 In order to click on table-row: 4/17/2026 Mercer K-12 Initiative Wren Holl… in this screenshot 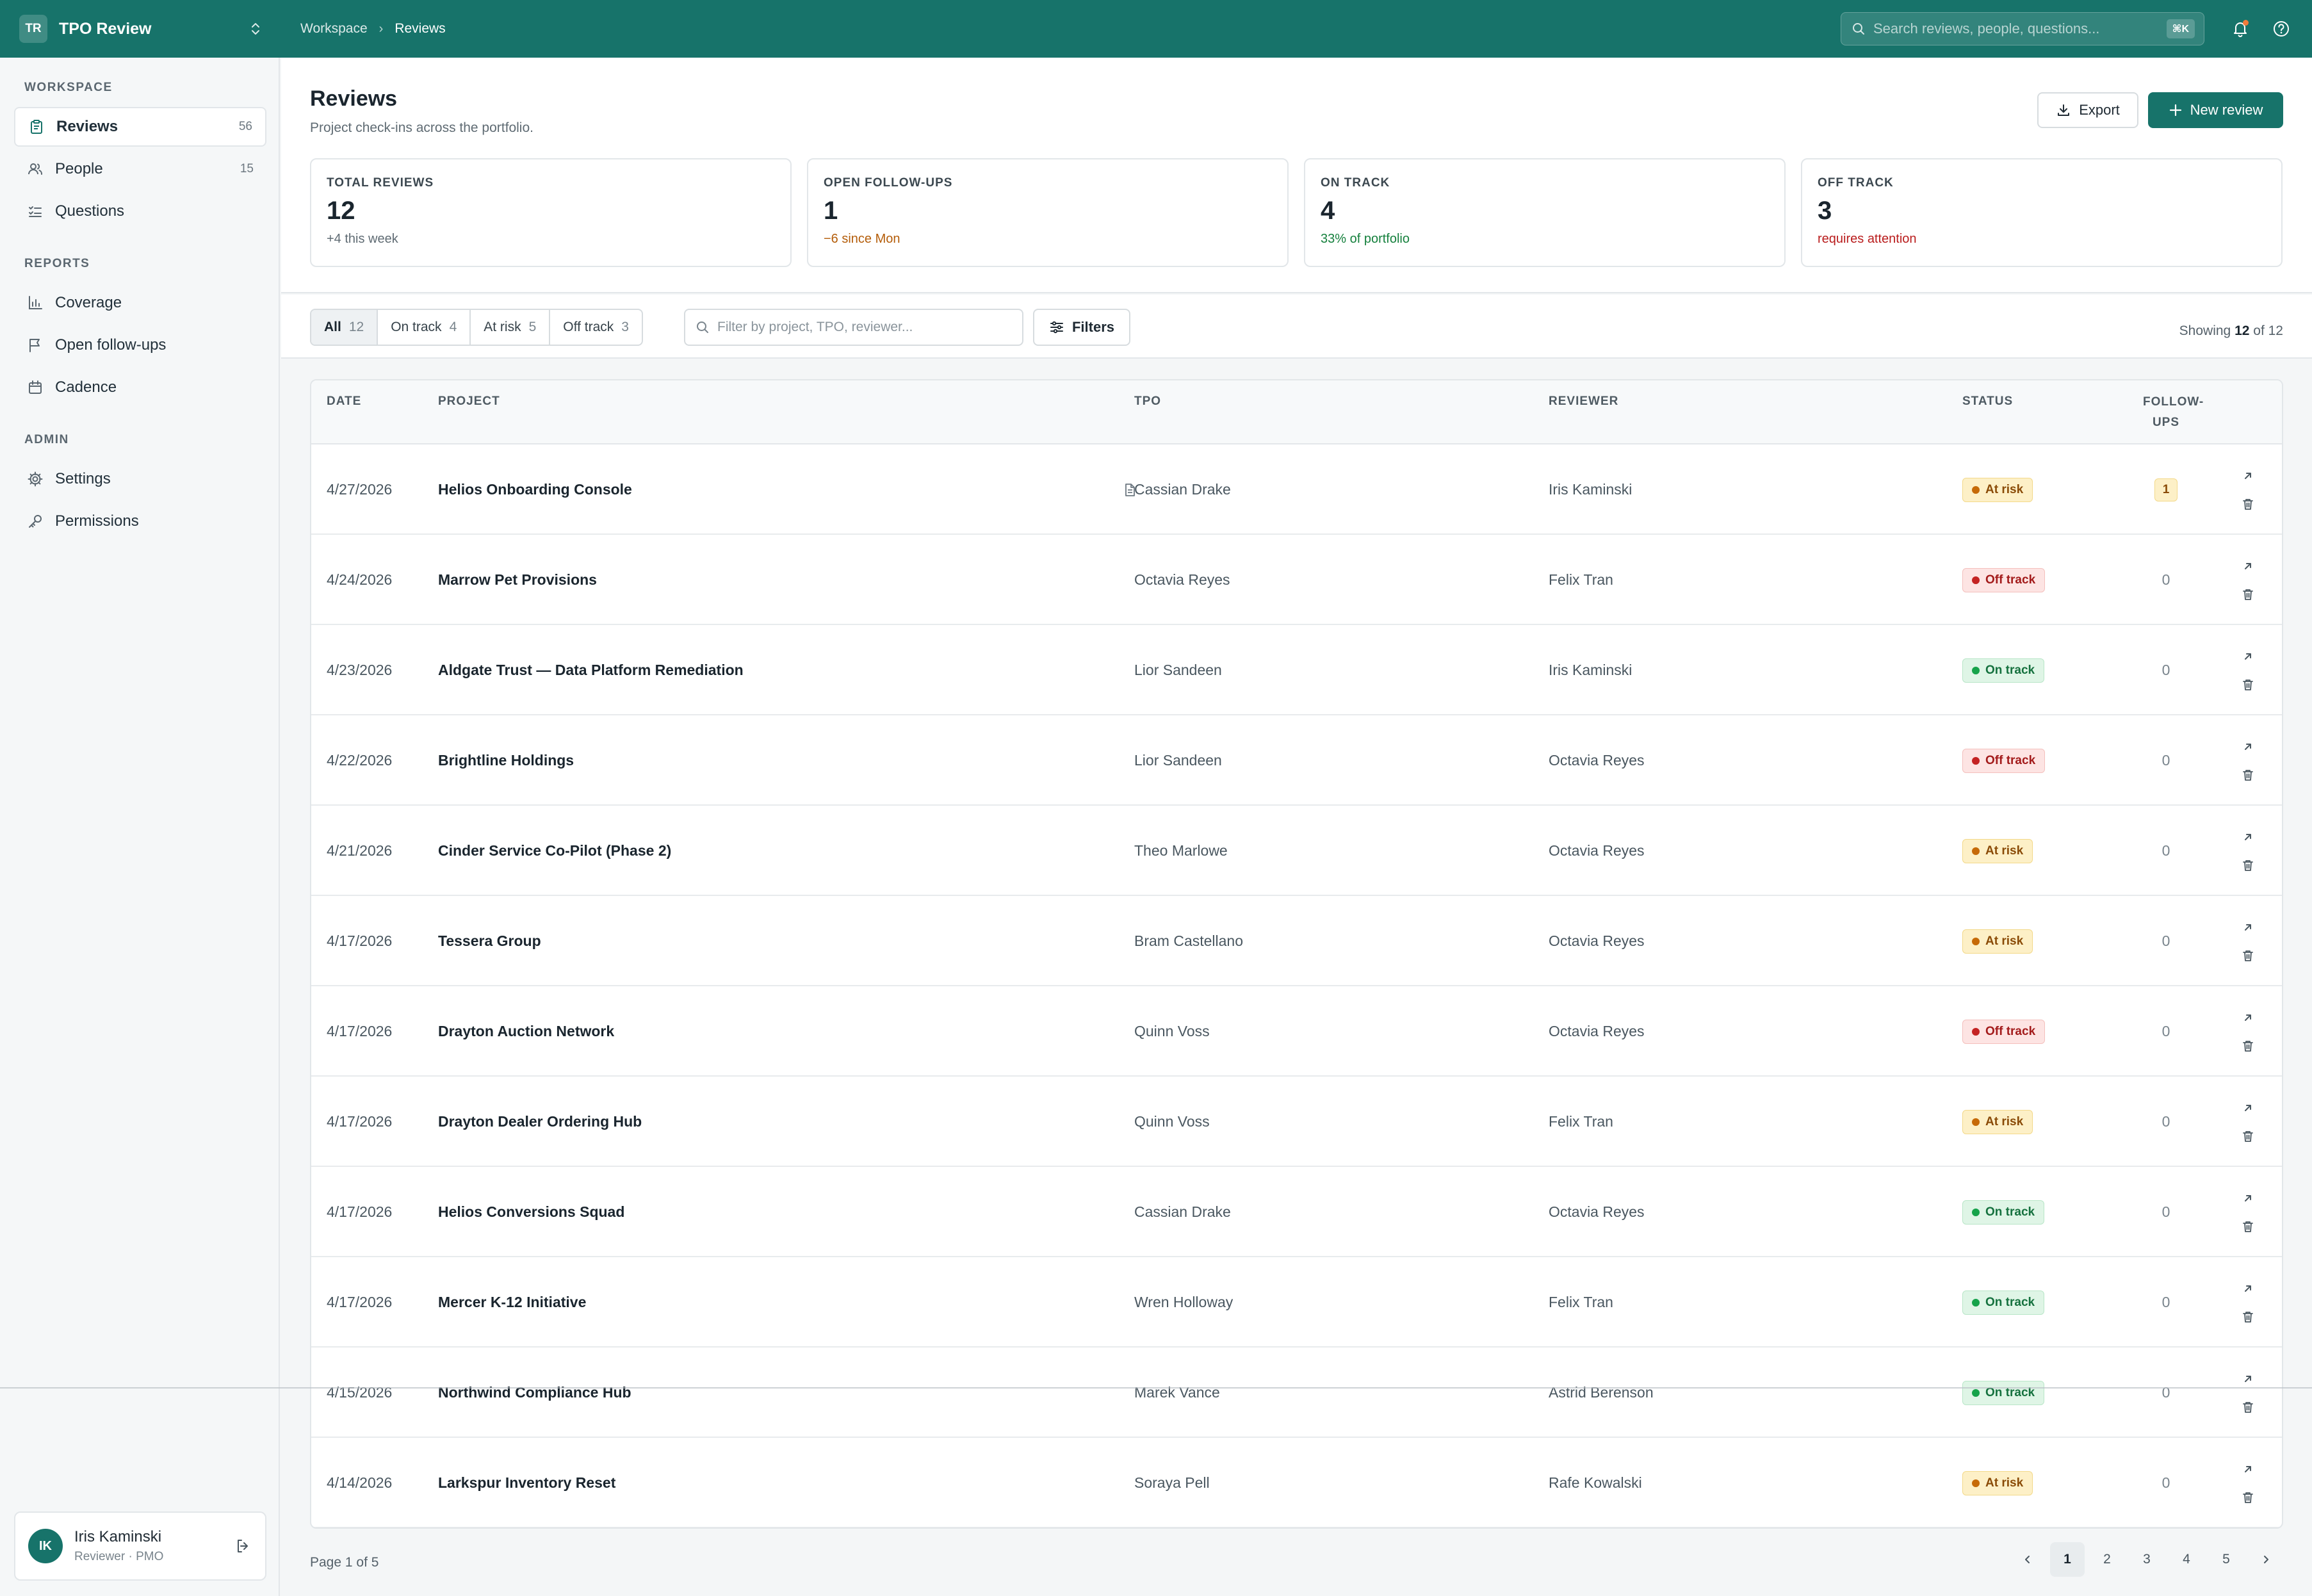, I will do `click(1296, 1302)`.